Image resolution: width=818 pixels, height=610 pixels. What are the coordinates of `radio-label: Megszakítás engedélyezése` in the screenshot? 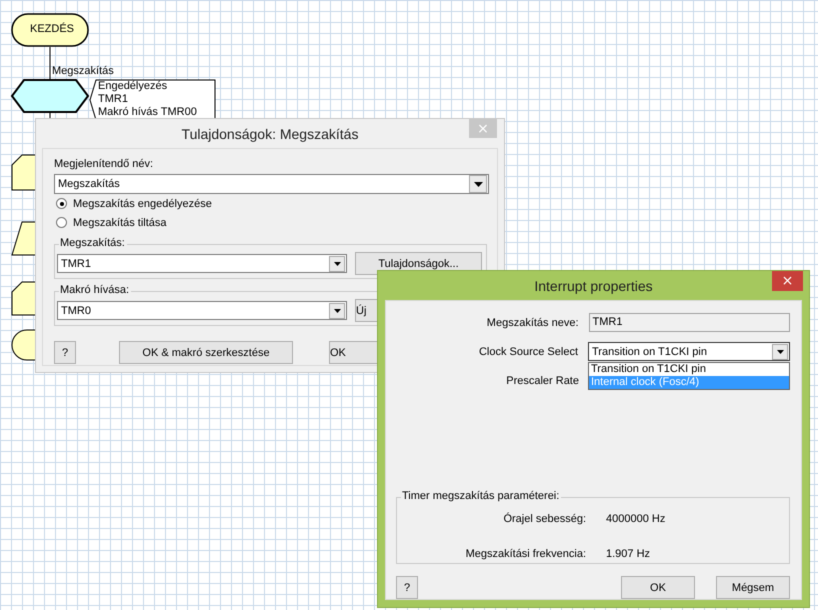 It's located at (142, 204).